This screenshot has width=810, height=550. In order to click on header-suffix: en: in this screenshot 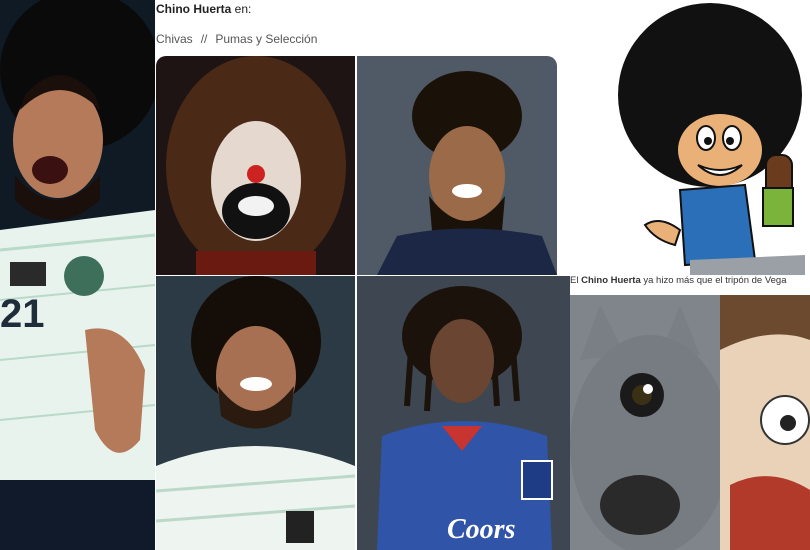, I will do `click(241, 9)`.